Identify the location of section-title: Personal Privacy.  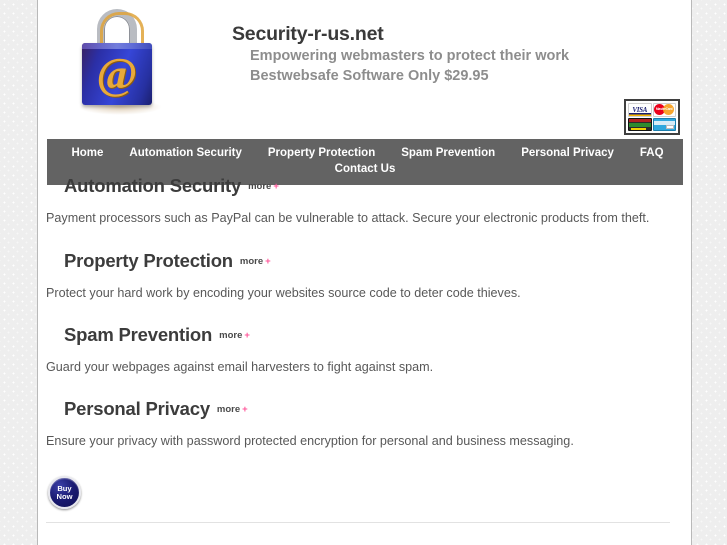
(137, 408).